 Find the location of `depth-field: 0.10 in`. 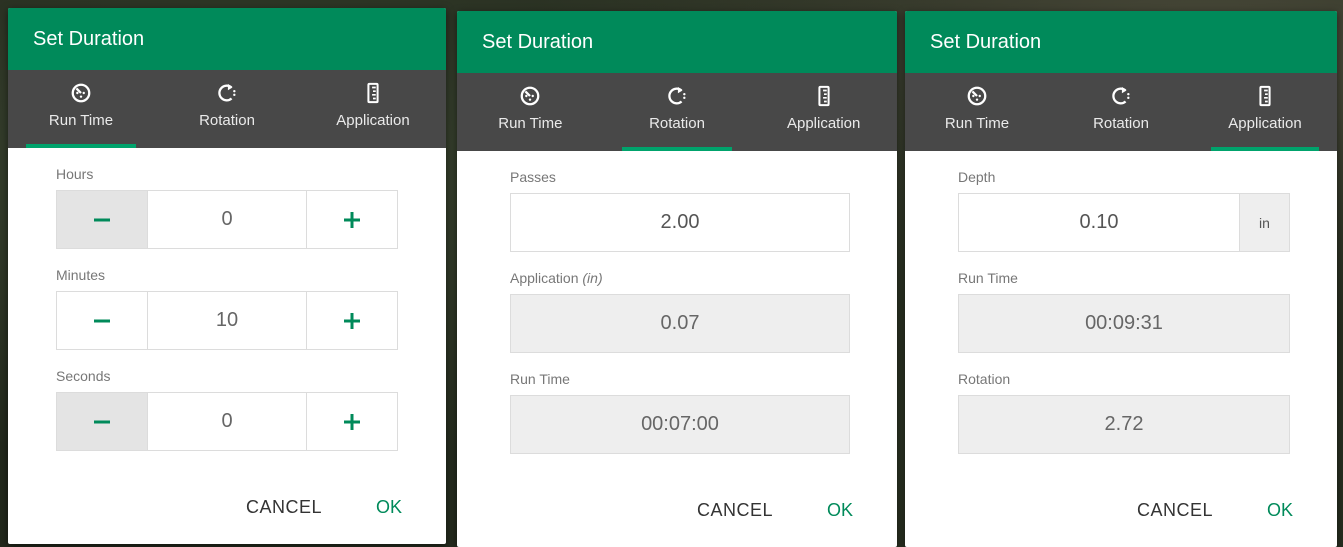

depth-field: 0.10 in is located at coordinates (1124, 222).